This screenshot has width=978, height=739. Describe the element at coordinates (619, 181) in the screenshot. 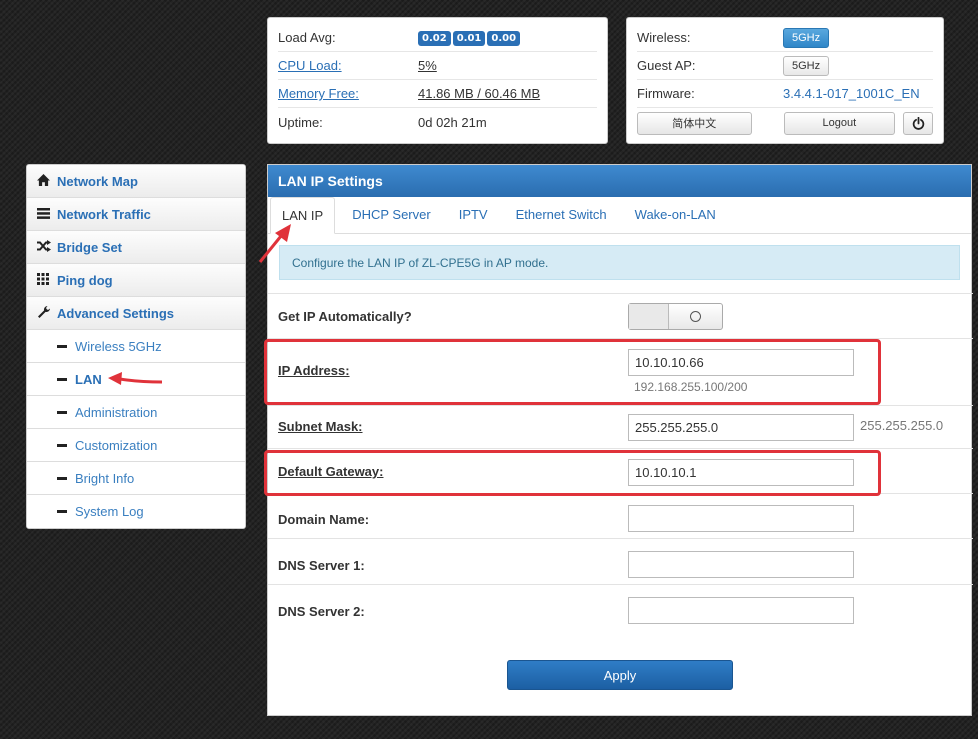

I see `panel-title: LAN IP Settings` at that location.